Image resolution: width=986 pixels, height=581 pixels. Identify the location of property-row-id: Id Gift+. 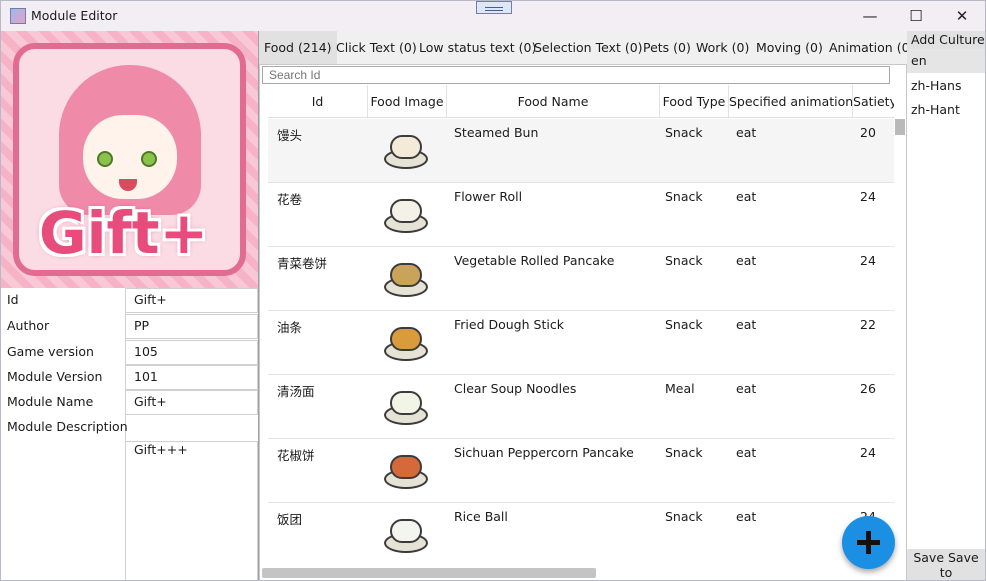
(129, 300).